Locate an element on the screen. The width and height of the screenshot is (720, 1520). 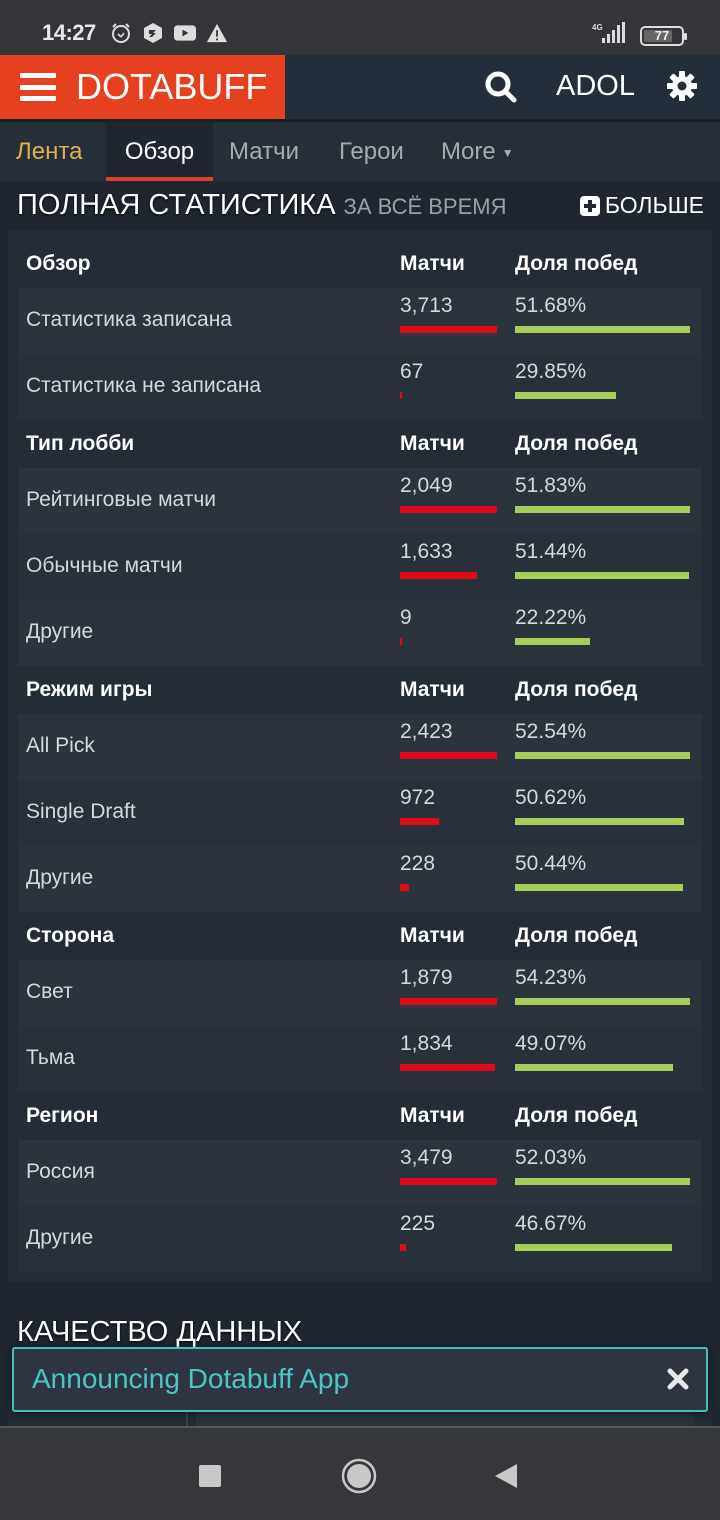
table-row: Россия 3,479 52.03% is located at coordinates (360, 1173).